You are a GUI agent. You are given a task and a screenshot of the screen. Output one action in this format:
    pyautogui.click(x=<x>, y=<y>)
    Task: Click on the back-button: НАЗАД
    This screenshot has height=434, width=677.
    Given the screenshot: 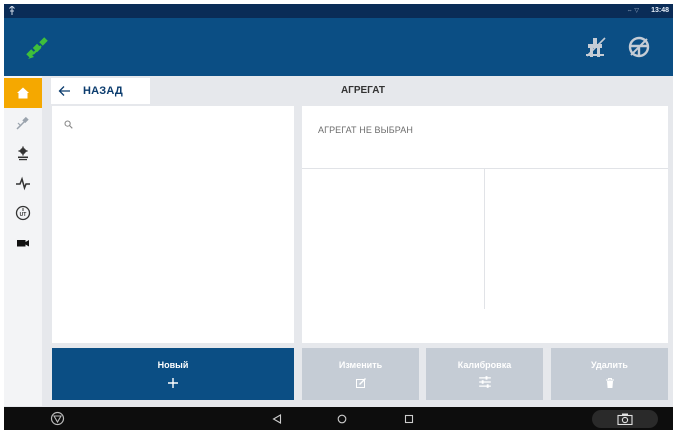 What is the action you would take?
    pyautogui.click(x=100, y=91)
    